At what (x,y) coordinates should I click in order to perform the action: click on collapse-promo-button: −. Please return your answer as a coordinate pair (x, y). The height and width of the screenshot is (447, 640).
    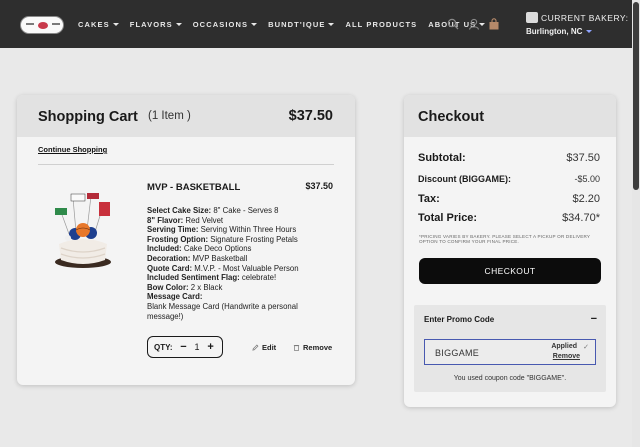
    Looking at the image, I should click on (594, 319).